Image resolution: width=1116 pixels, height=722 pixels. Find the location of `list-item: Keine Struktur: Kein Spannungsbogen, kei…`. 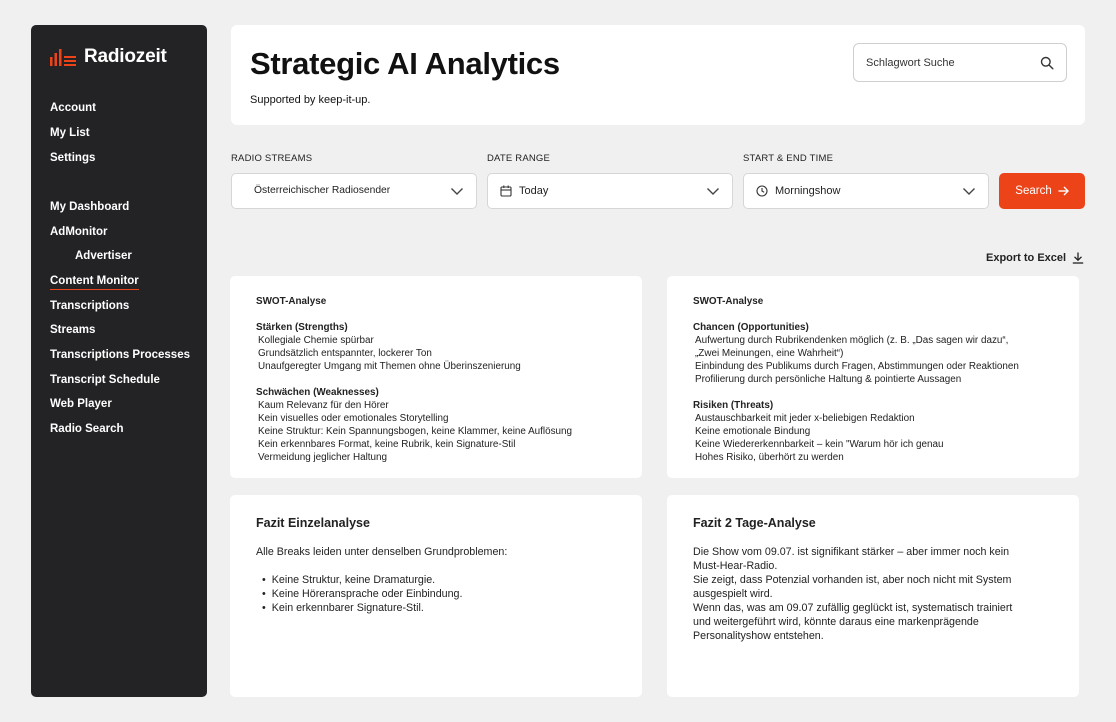

list-item: Keine Struktur: Kein Spannungsbogen, kei… is located at coordinates (415, 431).